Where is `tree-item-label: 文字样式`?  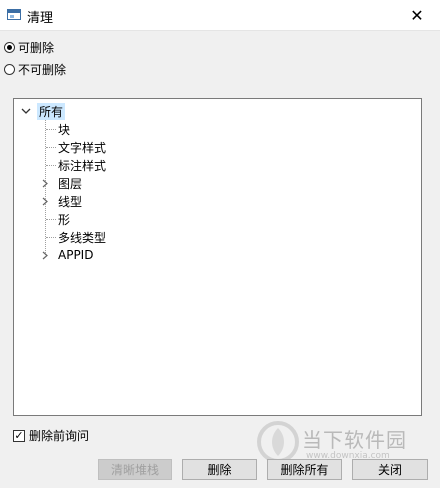
tree-item-label: 文字样式 is located at coordinates (82, 147).